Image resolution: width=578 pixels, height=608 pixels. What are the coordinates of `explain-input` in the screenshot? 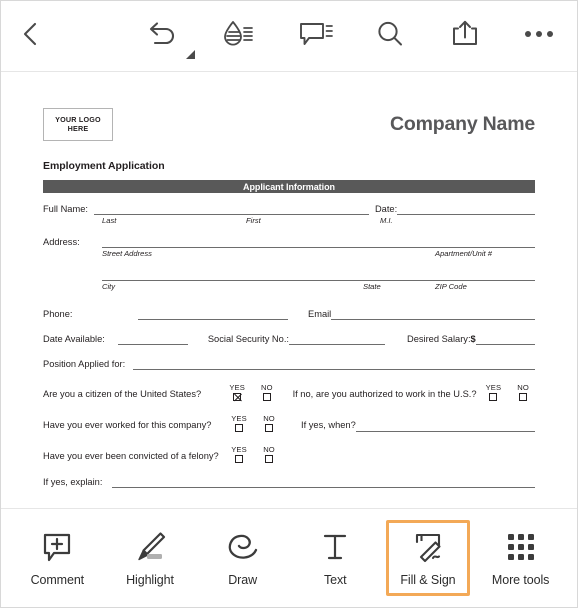 It's located at (323, 482).